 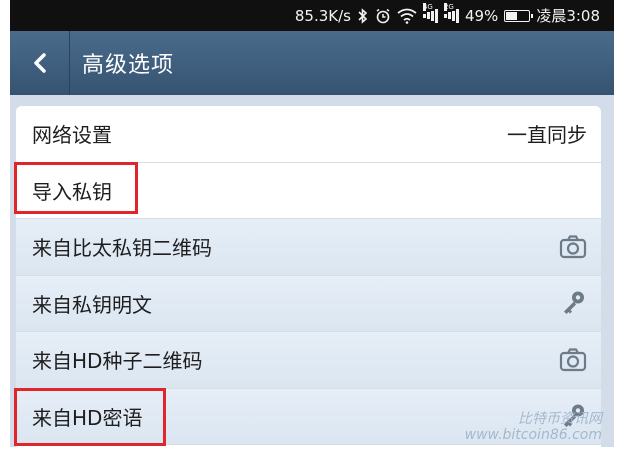 What do you see at coordinates (533, 435) in the screenshot?
I see `watermark-url: www.bitcoin86.com` at bounding box center [533, 435].